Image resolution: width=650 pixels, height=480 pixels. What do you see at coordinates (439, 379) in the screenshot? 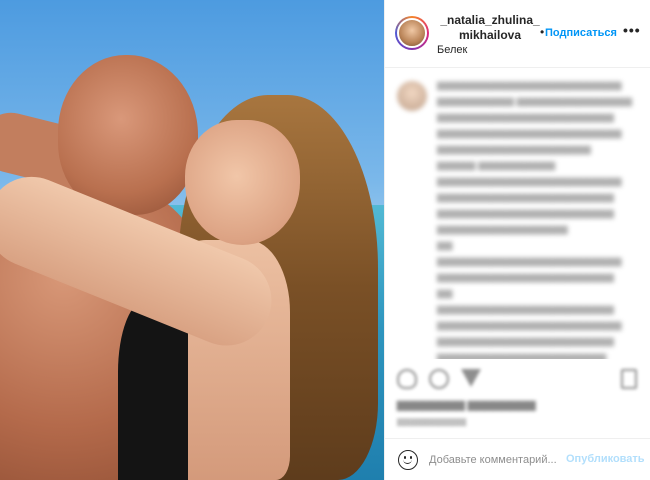
I see `comment-bubble-icon` at bounding box center [439, 379].